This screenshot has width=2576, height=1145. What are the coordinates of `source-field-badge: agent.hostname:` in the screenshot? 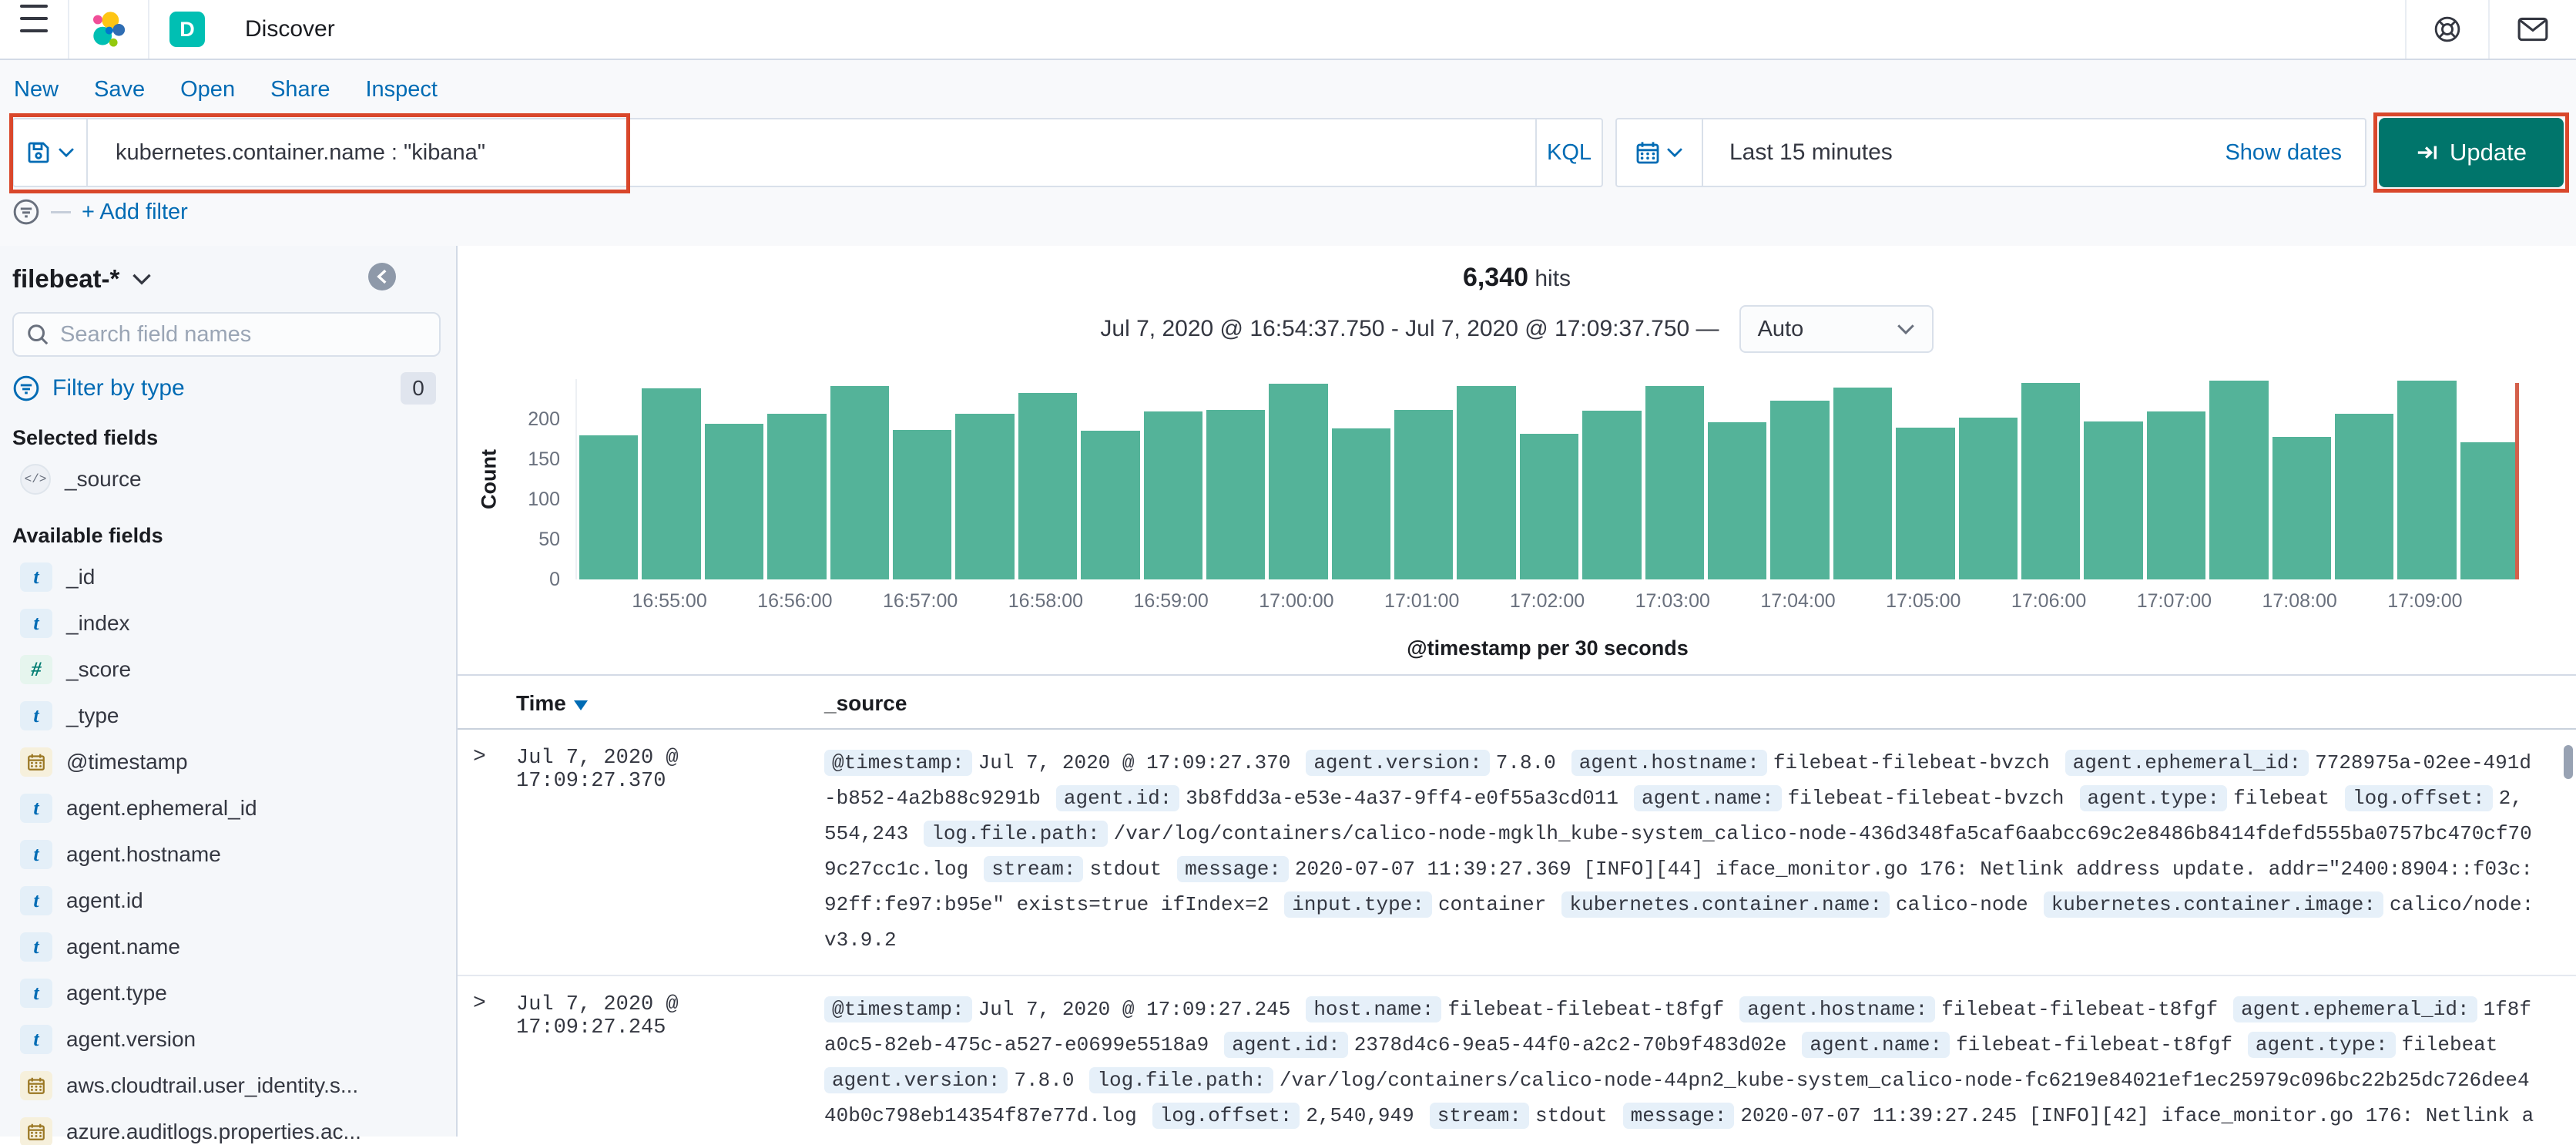 It's located at (1669, 763).